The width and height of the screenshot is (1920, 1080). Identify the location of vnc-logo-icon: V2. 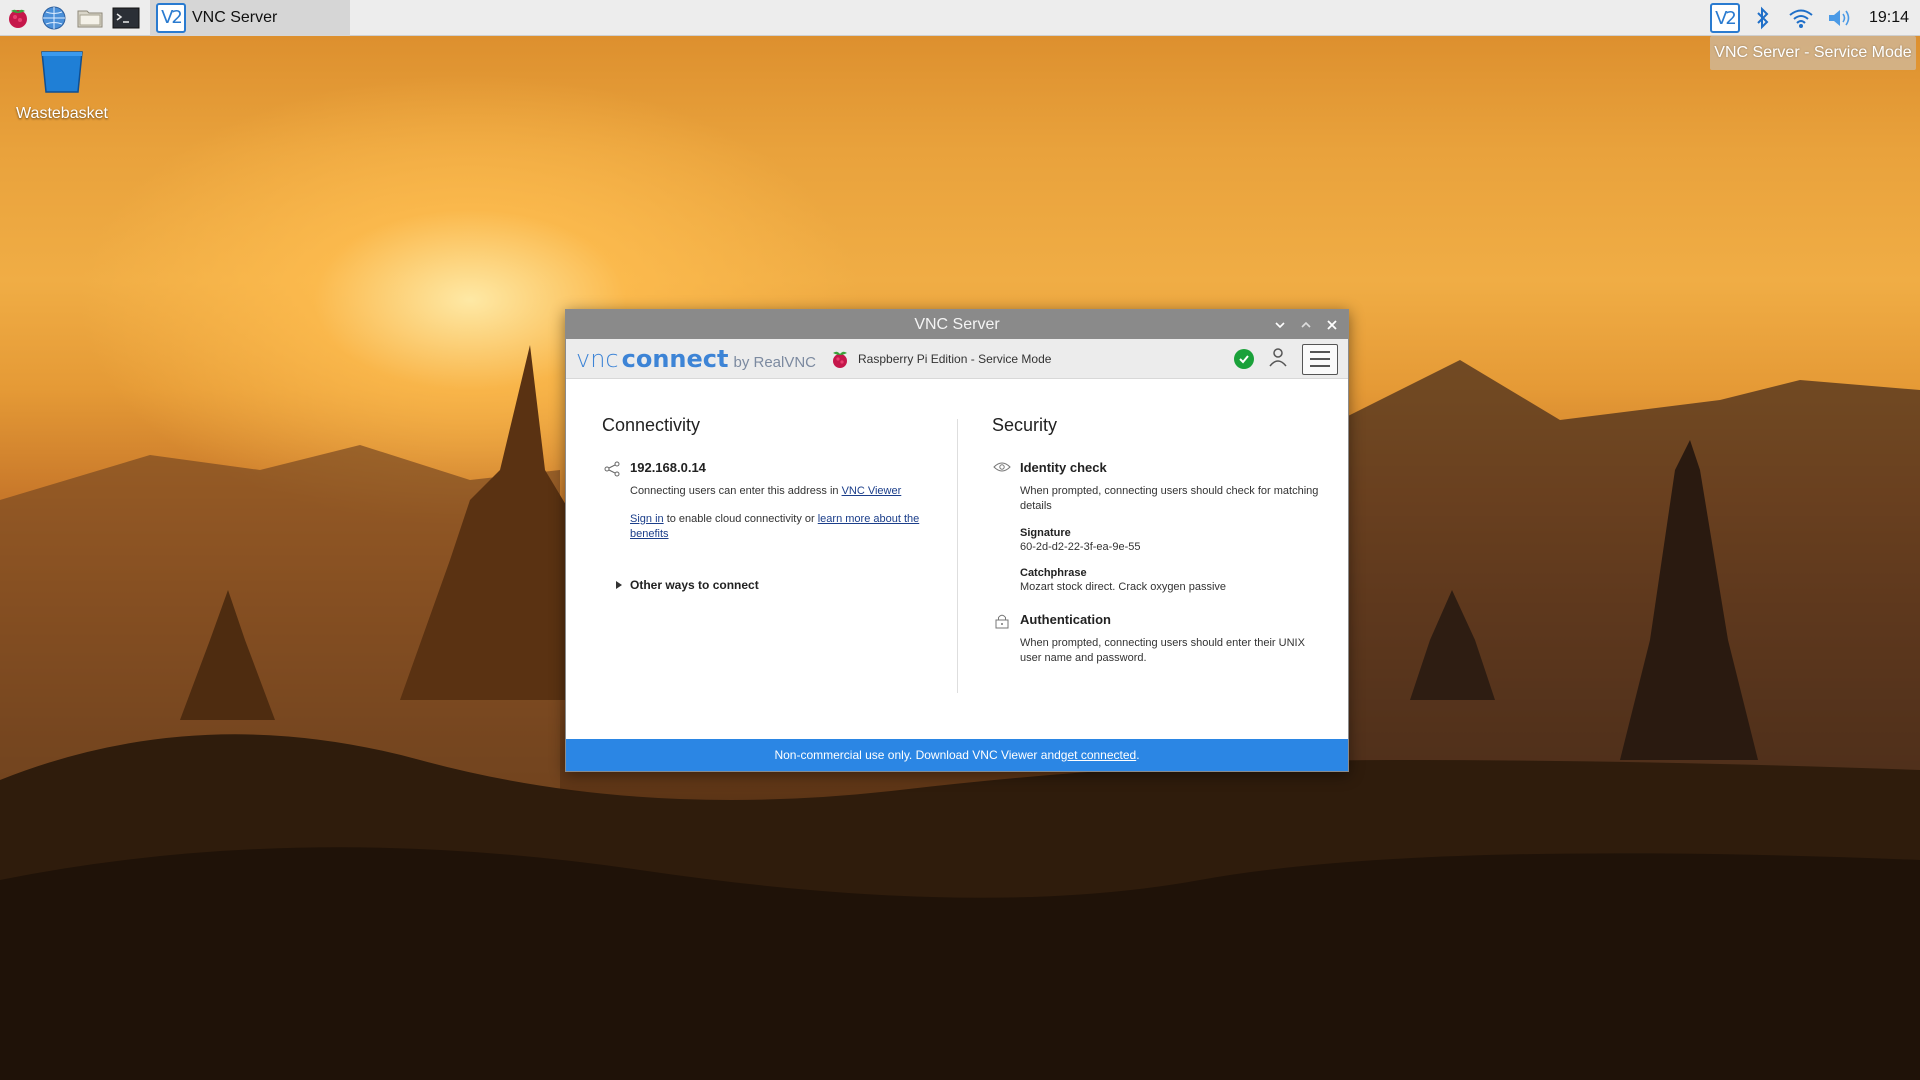
(171, 17).